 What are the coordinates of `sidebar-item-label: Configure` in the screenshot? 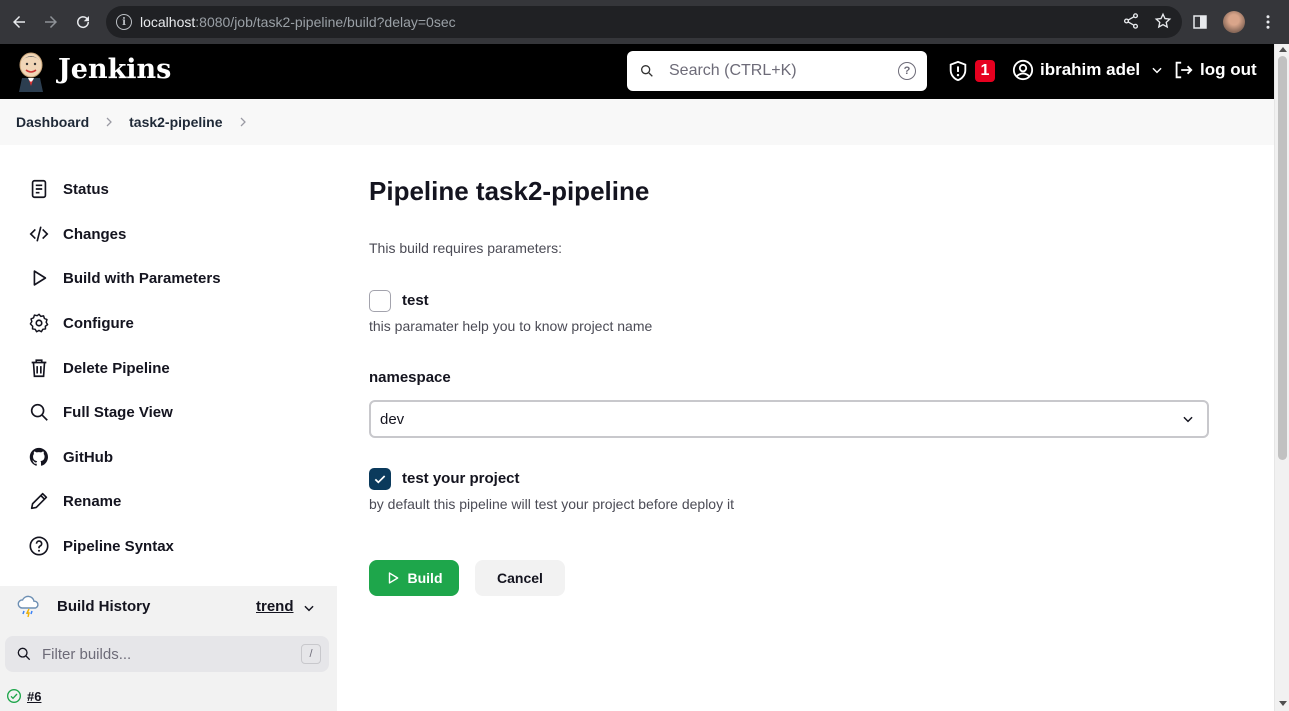 It's located at (98, 323).